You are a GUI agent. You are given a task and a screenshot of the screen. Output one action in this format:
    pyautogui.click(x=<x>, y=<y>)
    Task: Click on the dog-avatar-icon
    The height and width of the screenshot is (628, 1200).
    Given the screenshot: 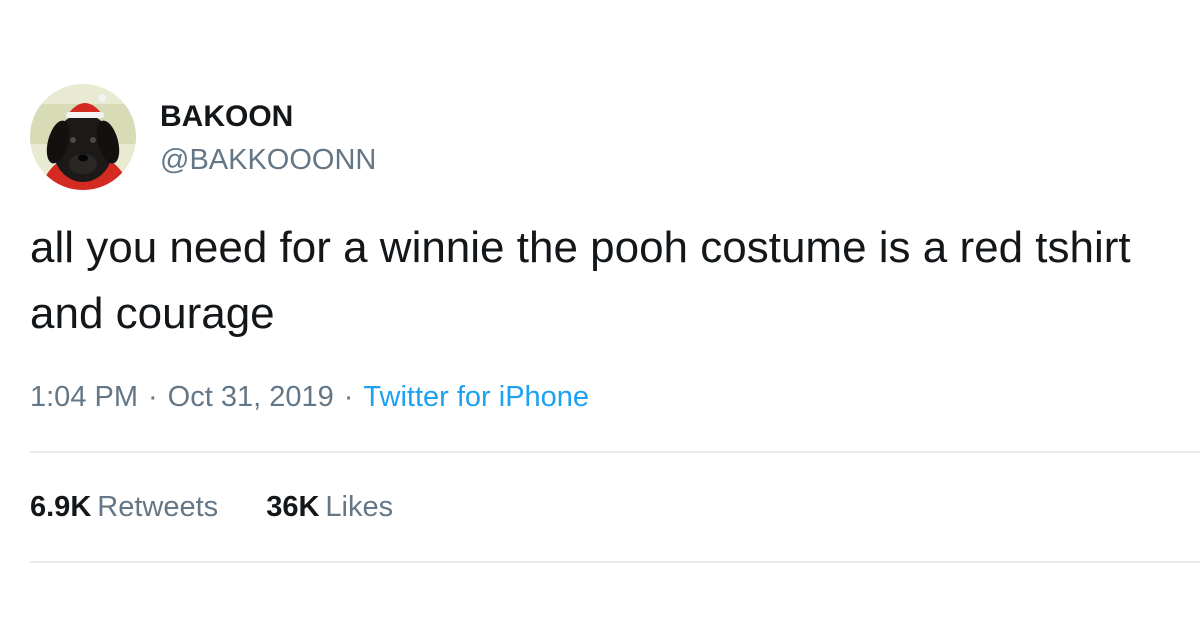 What is the action you would take?
    pyautogui.click(x=83, y=137)
    